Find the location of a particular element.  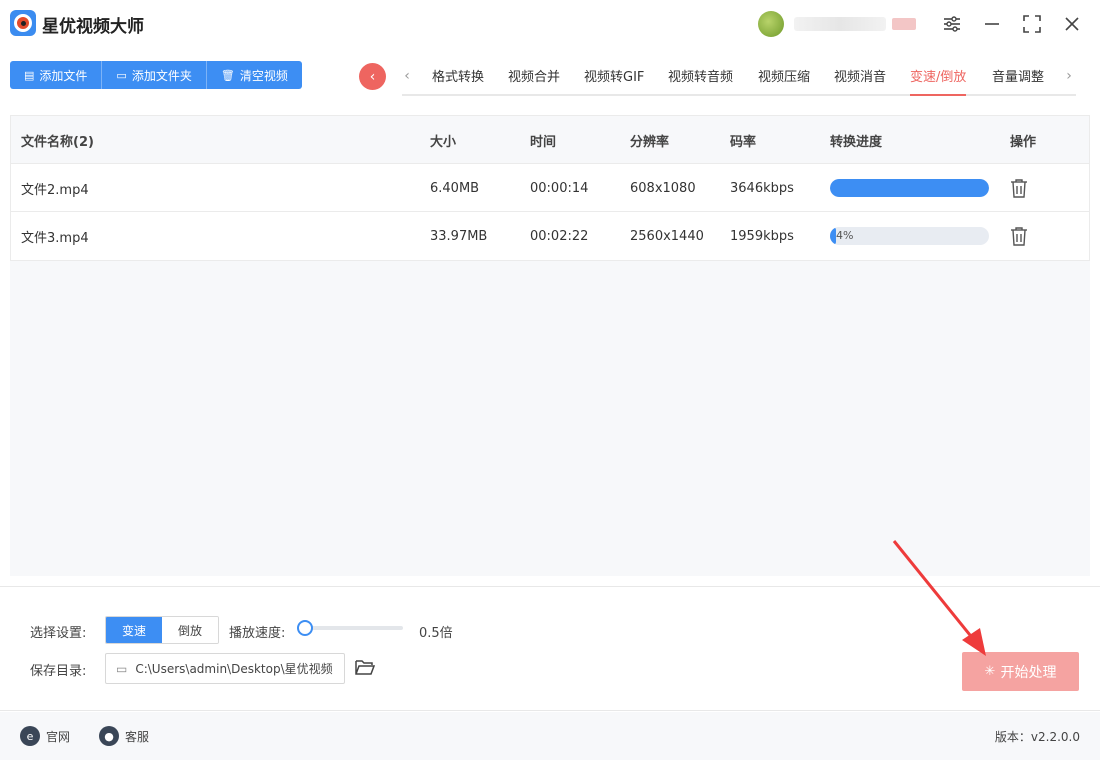

header-bitrate: 码率 is located at coordinates (743, 142).